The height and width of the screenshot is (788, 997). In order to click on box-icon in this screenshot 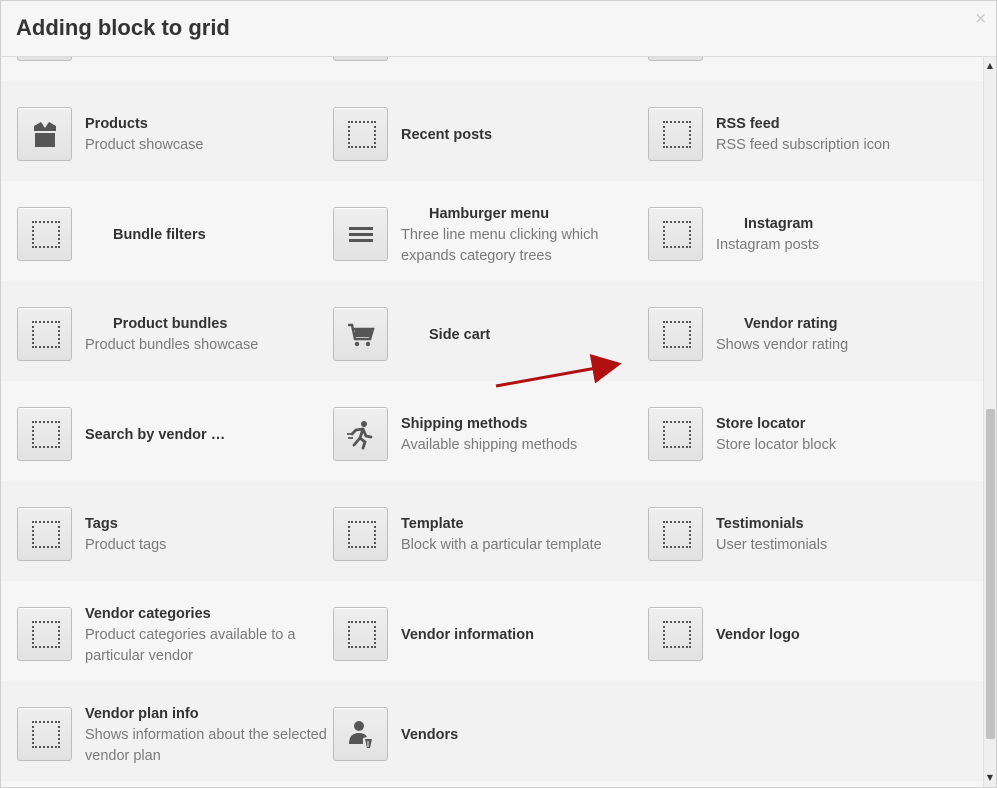, I will do `click(44, 134)`.